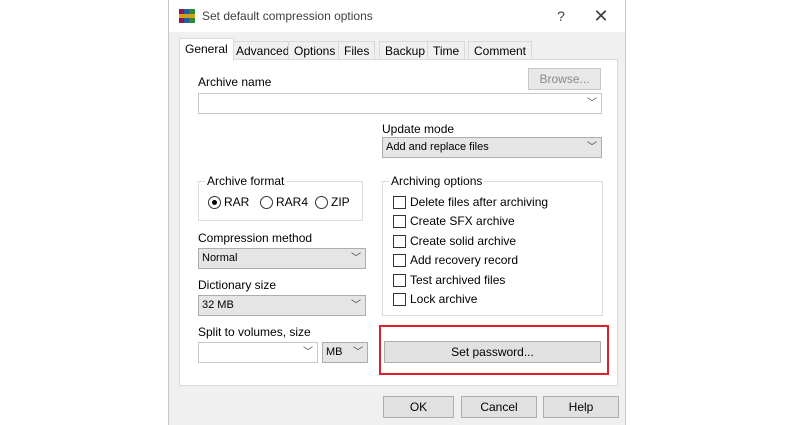 The height and width of the screenshot is (425, 800). I want to click on radio-rar-label: RAR, so click(237, 202).